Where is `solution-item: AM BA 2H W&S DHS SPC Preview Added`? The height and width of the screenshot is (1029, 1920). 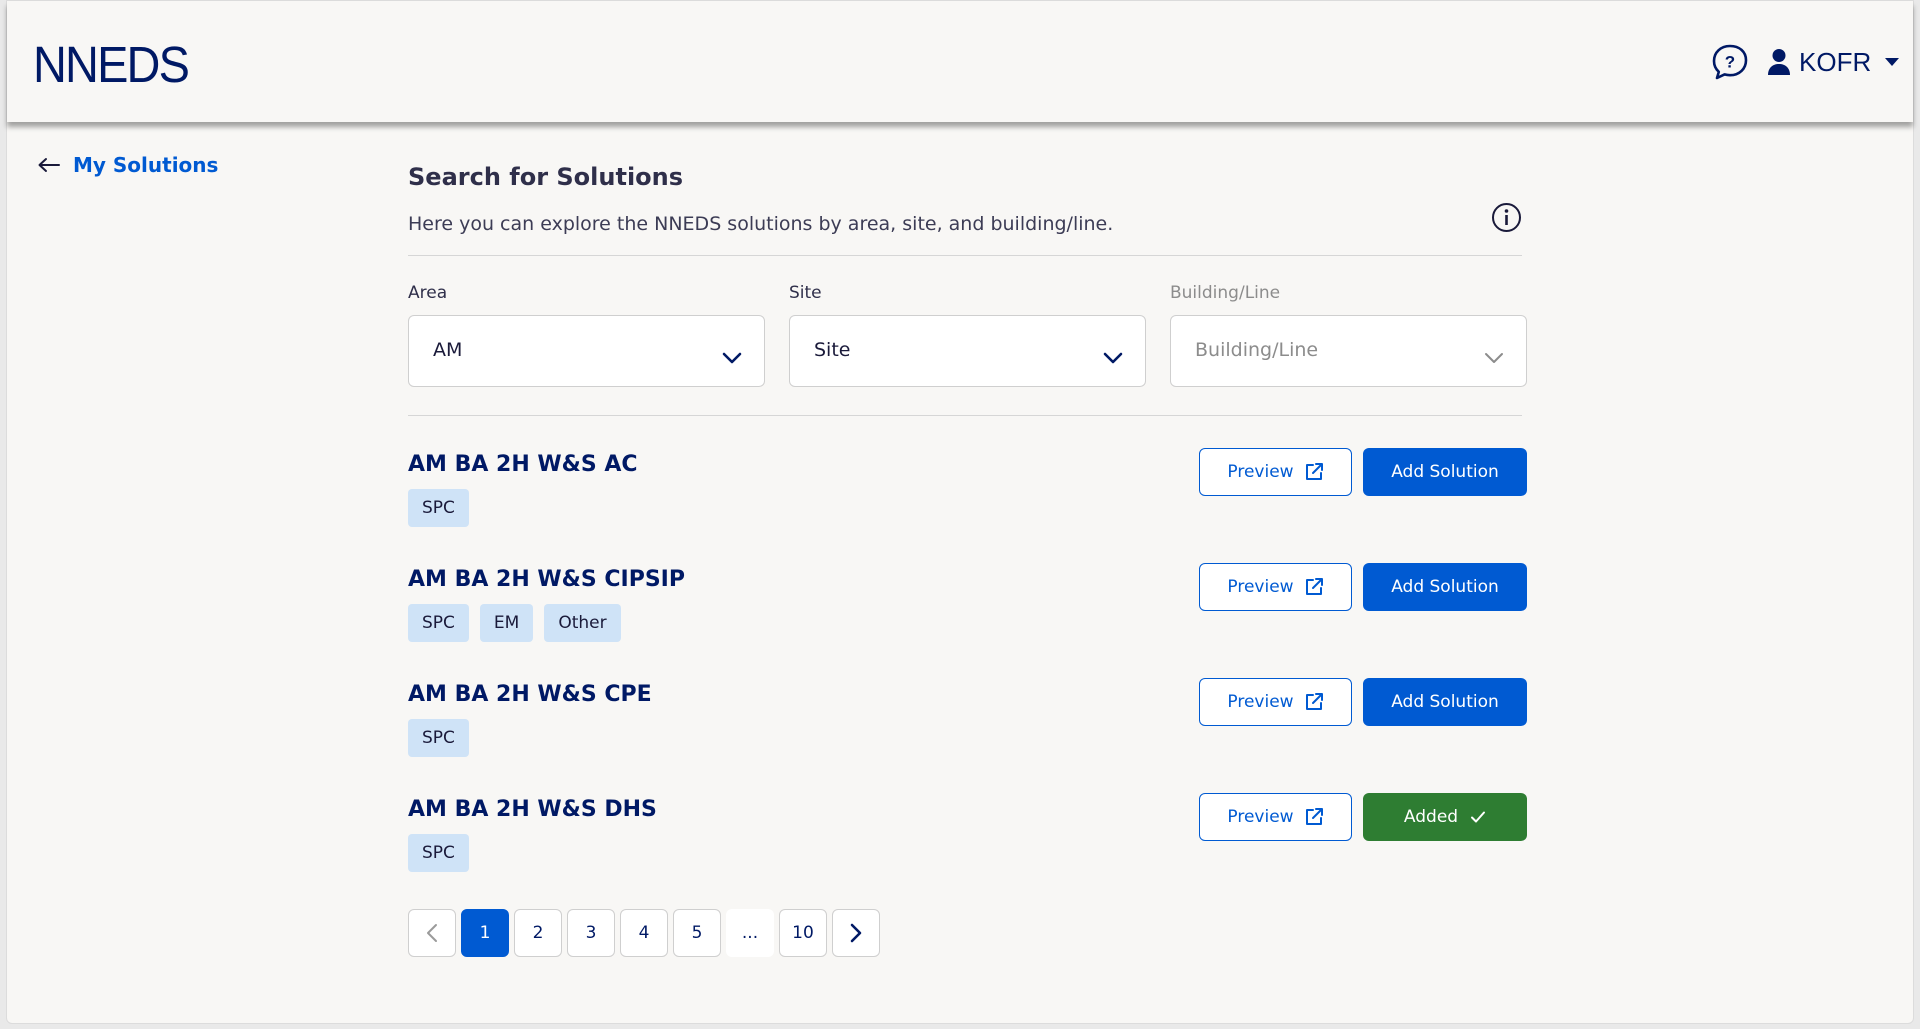
solution-item: AM BA 2H W&S DHS SPC Preview Added is located at coordinates (967, 835).